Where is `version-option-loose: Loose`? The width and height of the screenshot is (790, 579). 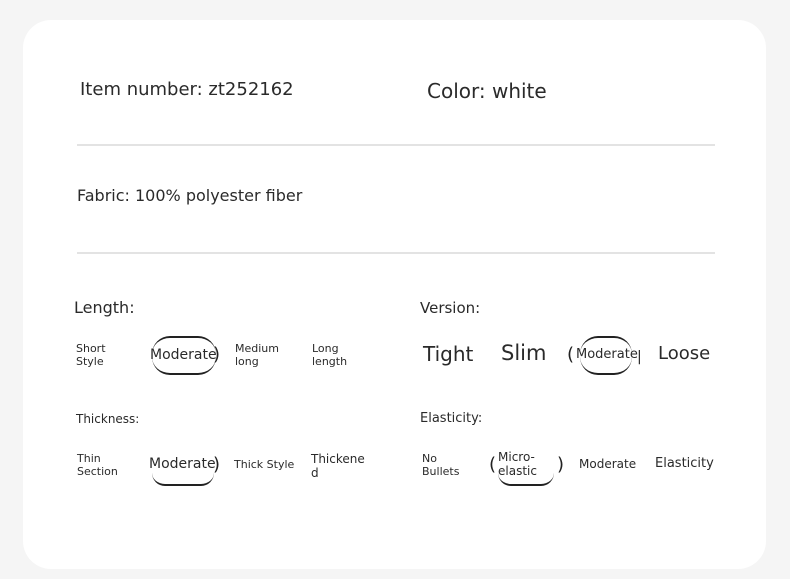
version-option-loose: Loose is located at coordinates (684, 353).